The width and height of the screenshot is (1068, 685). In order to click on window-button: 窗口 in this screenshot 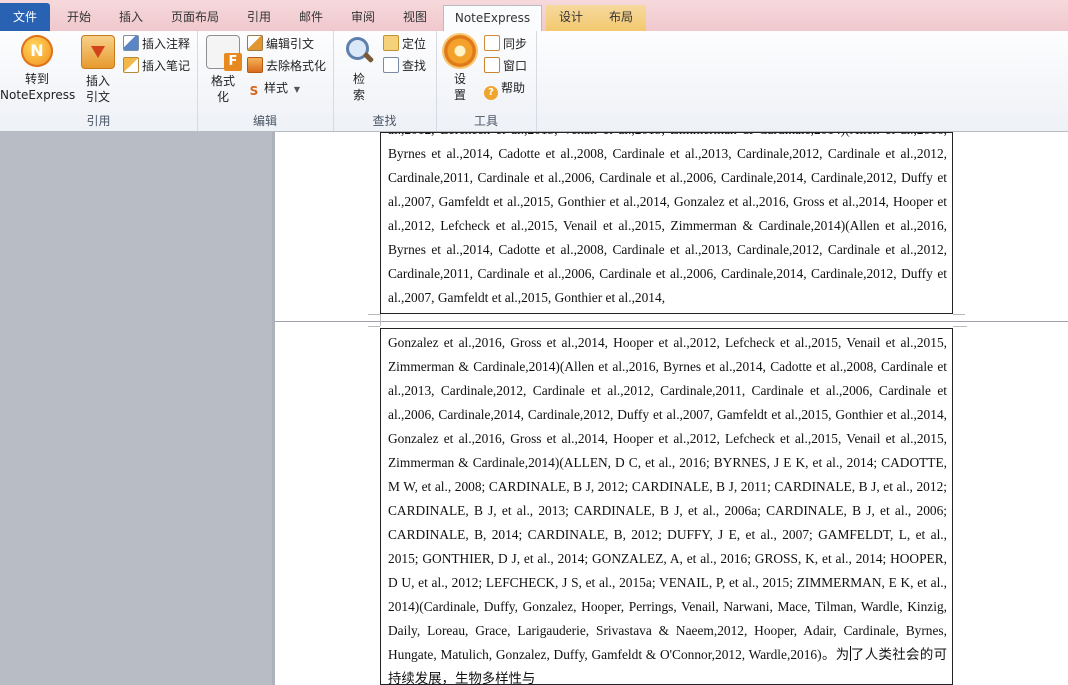, I will do `click(505, 66)`.